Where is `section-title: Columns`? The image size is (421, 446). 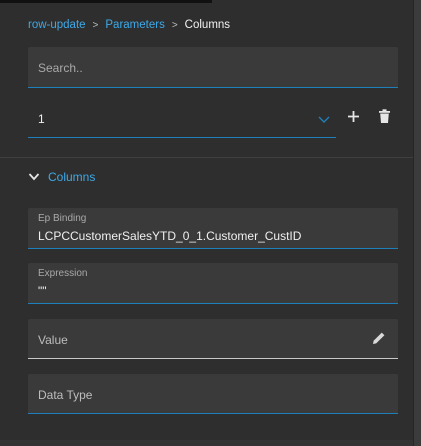
section-title: Columns is located at coordinates (72, 177).